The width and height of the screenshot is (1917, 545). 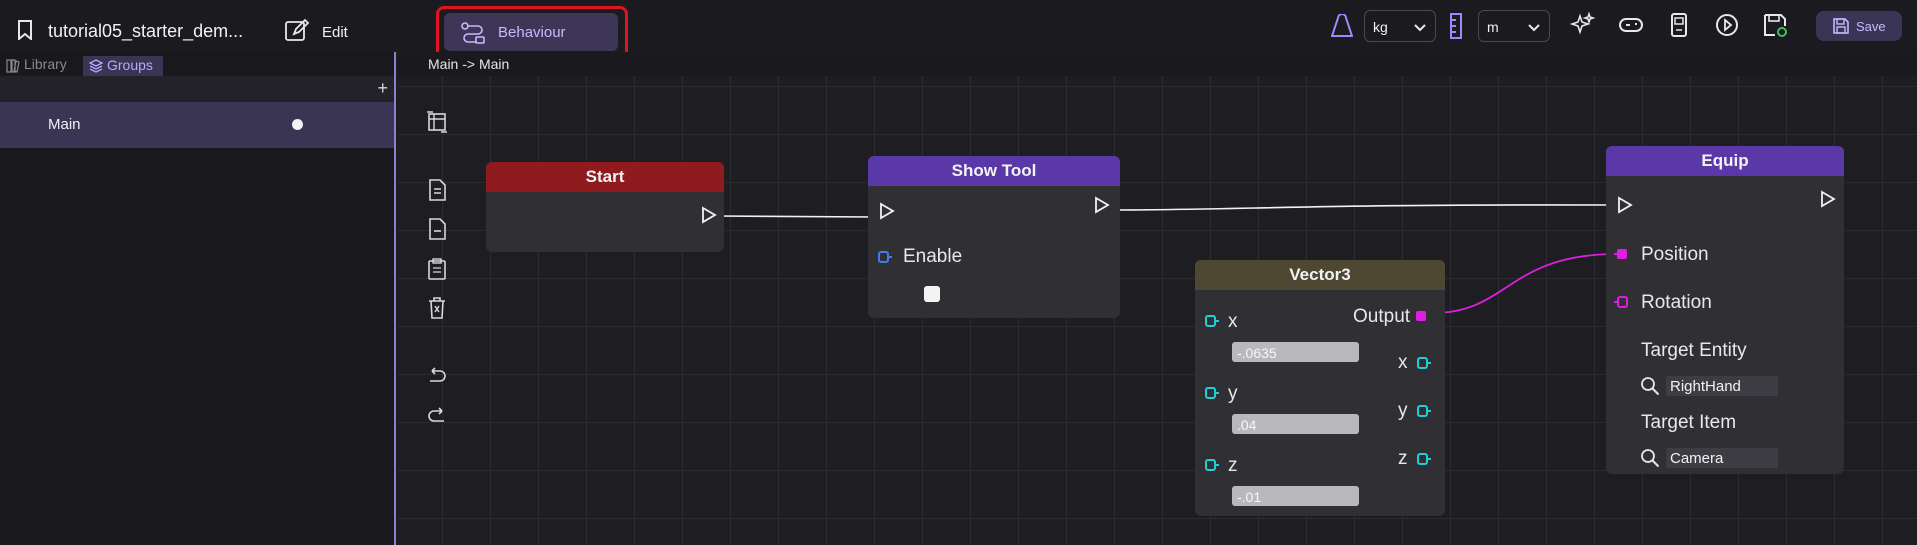 I want to click on breadcrumb: Main -> Main, so click(x=469, y=64).